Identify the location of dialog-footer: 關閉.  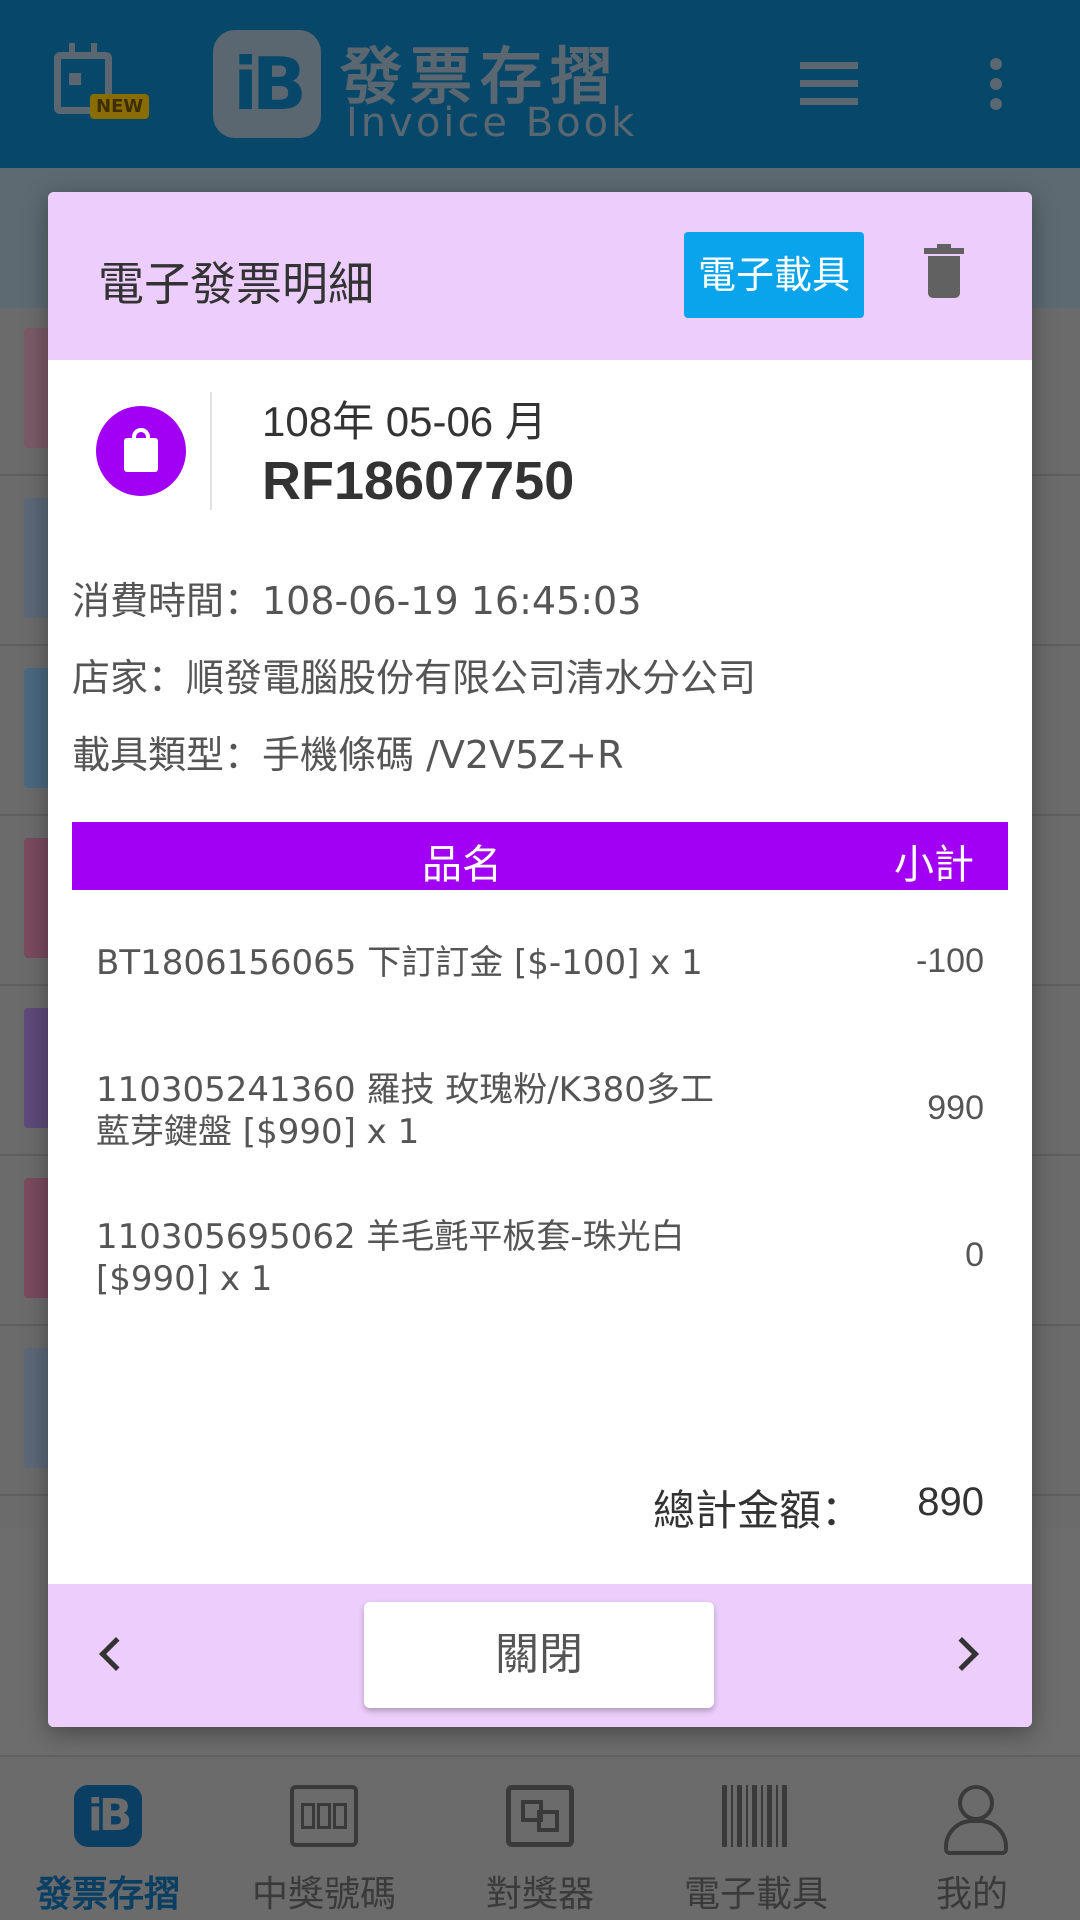
(540, 1655).